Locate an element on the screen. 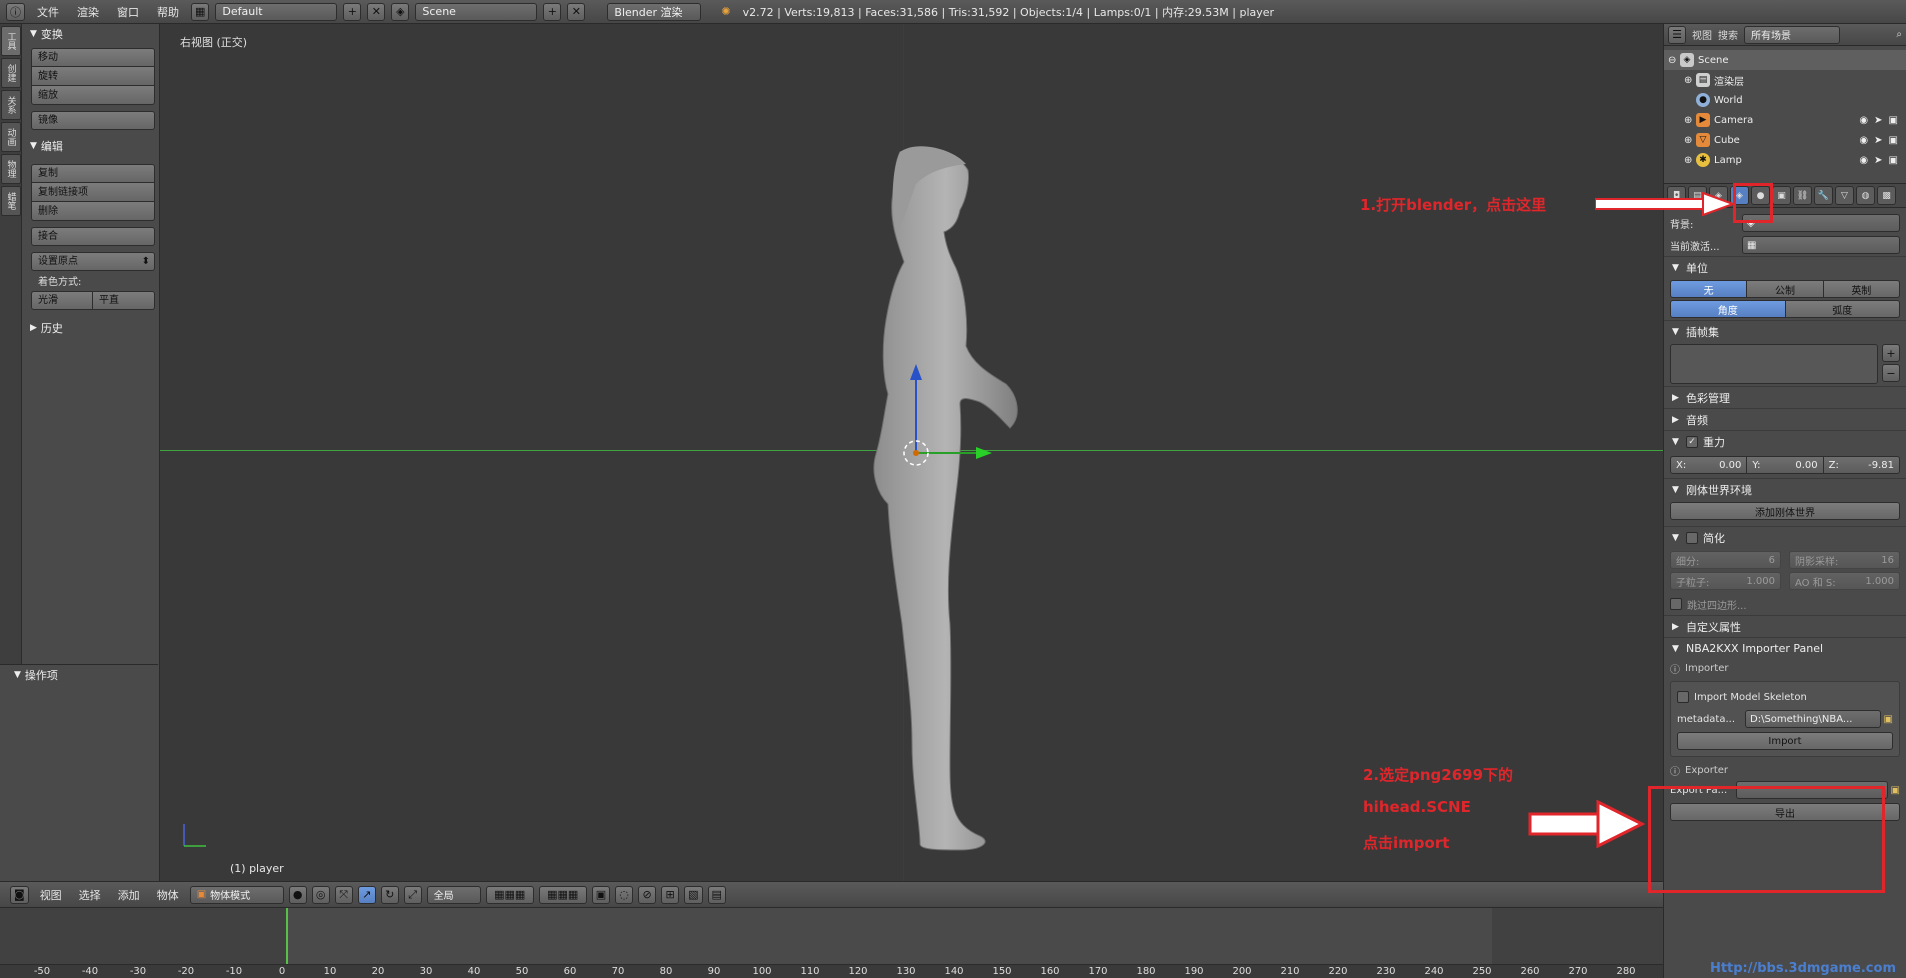  active-clip-field: ▦ is located at coordinates (1821, 245).